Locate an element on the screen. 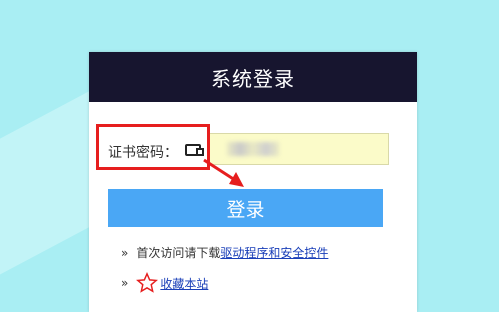 The image size is (499, 312). panel-title: 系统登录 is located at coordinates (253, 78).